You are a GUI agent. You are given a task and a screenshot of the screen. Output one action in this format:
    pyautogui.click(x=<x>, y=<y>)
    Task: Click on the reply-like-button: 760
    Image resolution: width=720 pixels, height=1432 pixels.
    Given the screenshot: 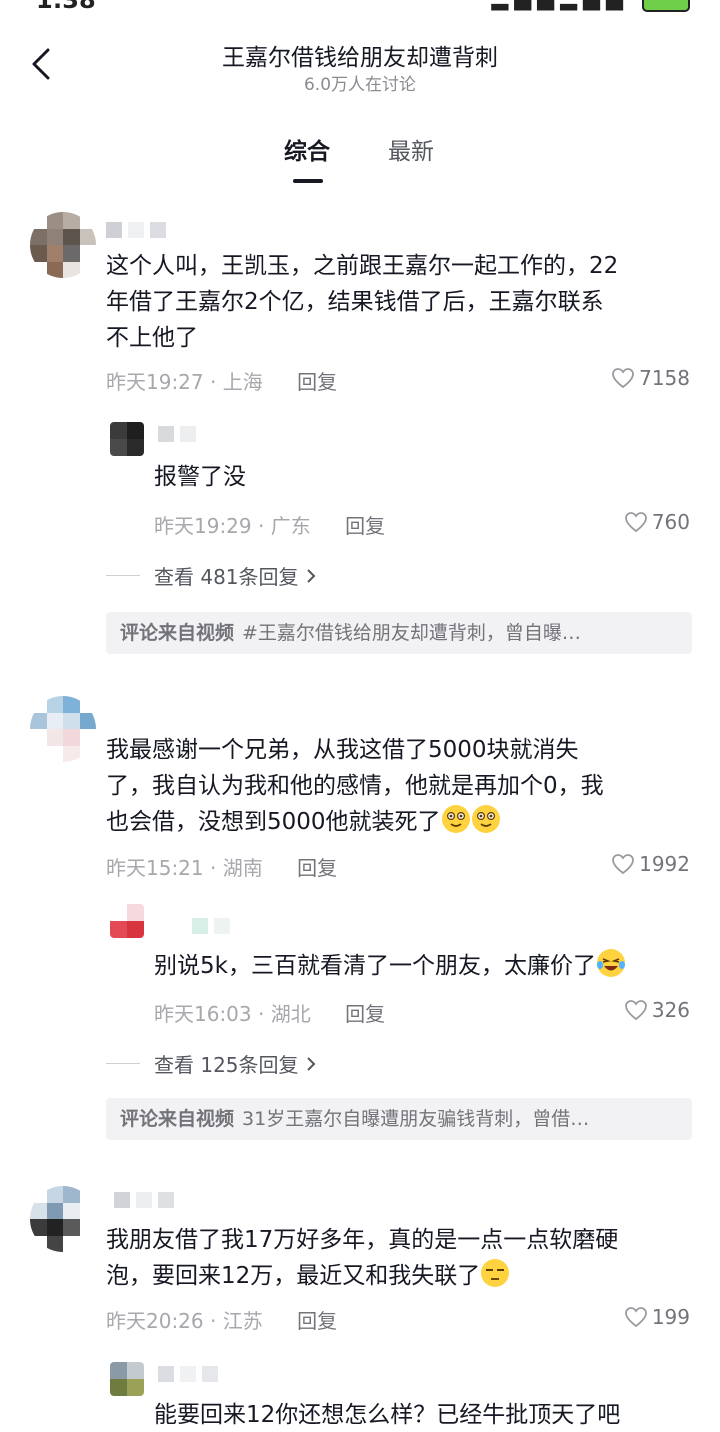 What is the action you would take?
    pyautogui.click(x=657, y=522)
    